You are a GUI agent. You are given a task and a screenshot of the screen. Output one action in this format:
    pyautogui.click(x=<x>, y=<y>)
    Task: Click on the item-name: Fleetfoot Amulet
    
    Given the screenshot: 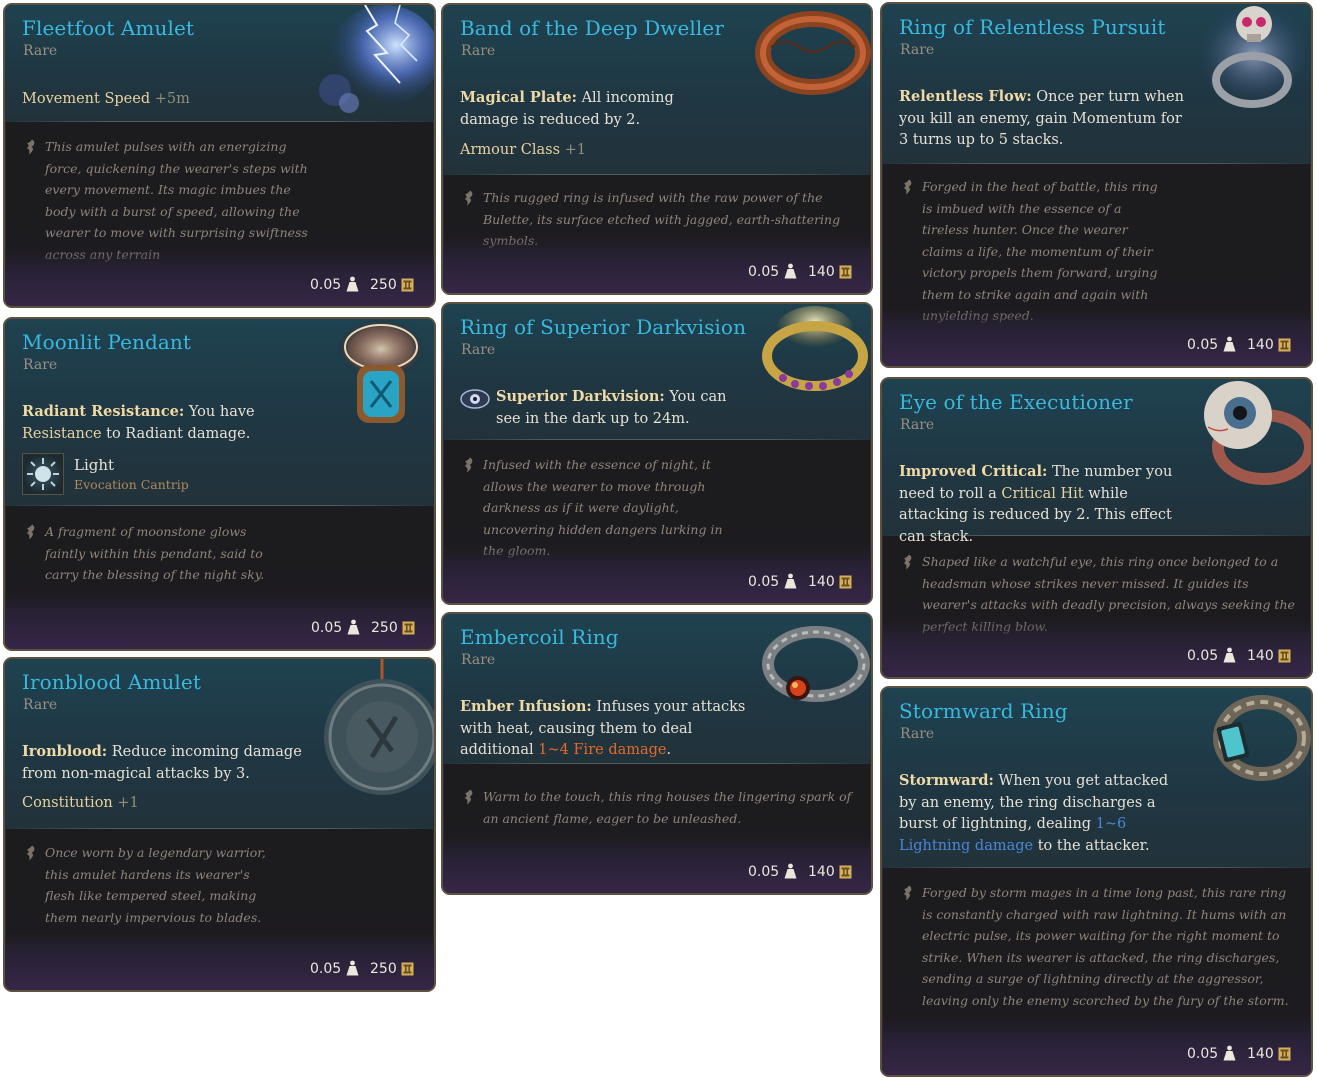 What is the action you would take?
    pyautogui.click(x=108, y=28)
    